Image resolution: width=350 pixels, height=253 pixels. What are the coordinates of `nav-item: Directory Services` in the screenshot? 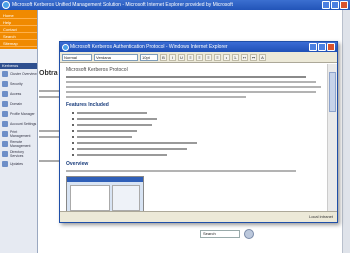 It's located at (18, 154).